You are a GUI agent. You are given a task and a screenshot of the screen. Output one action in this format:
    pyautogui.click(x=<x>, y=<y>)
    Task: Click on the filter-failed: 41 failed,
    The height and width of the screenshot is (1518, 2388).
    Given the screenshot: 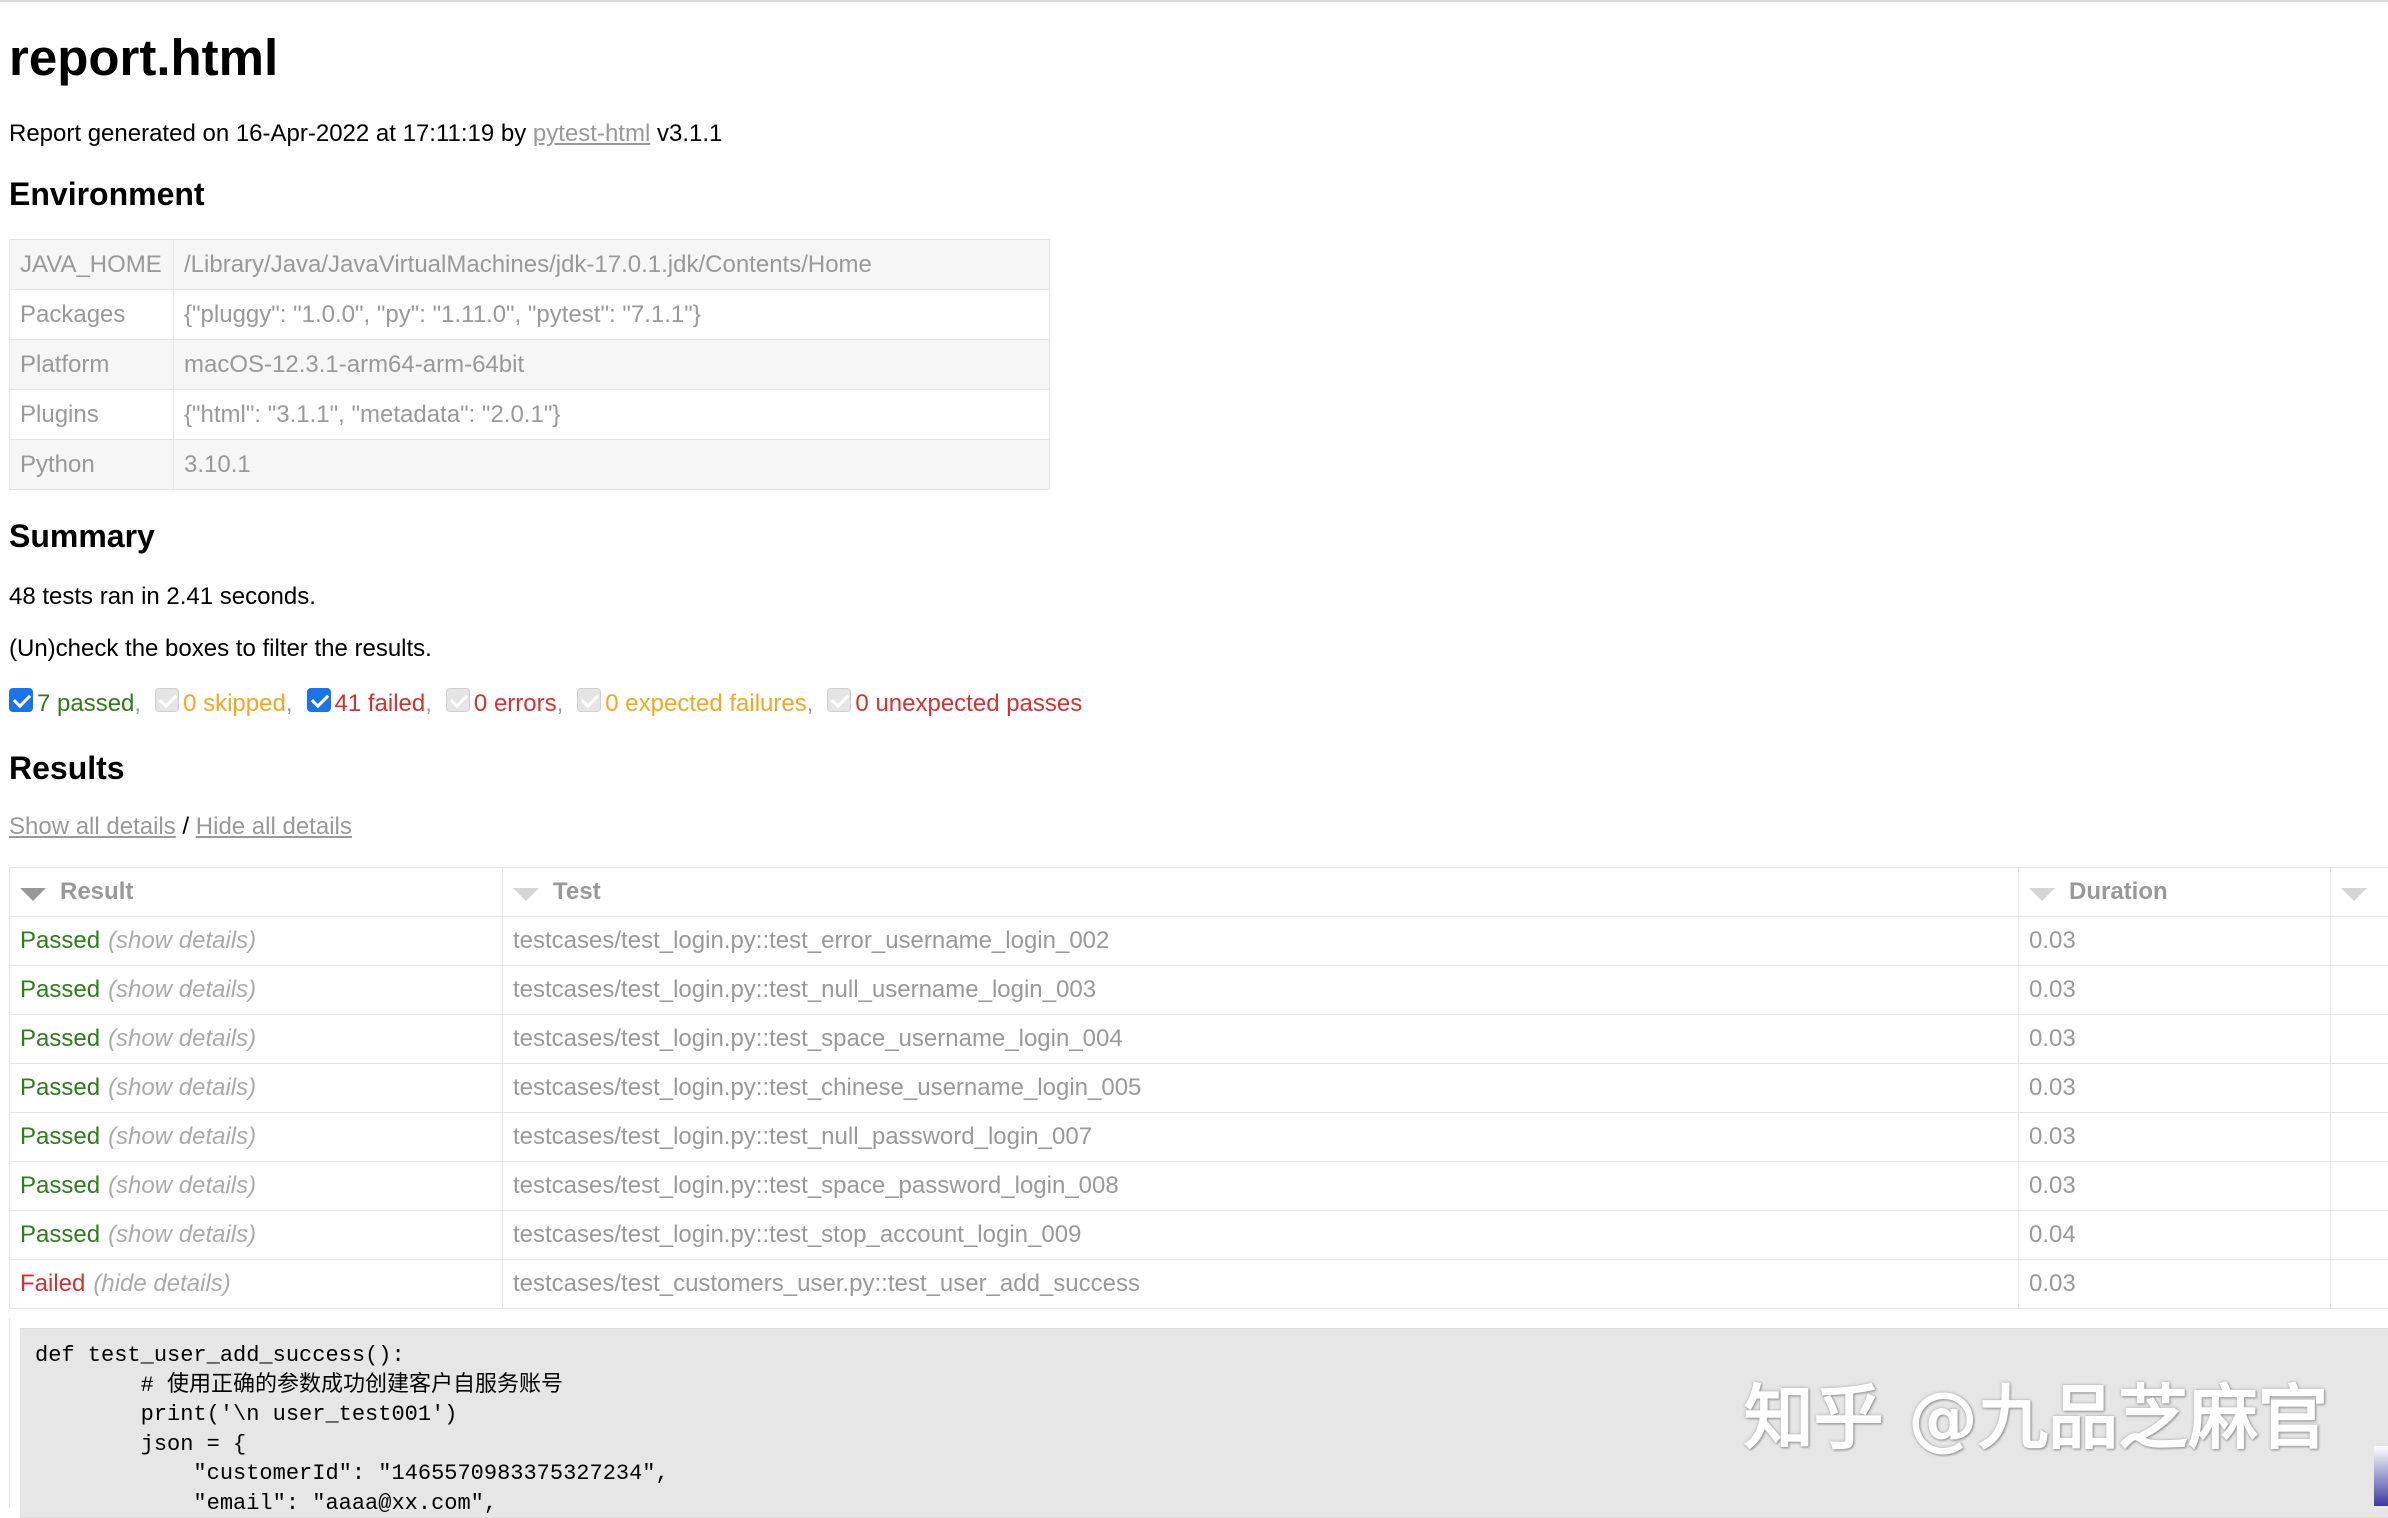 What is the action you would take?
    pyautogui.click(x=376, y=704)
    